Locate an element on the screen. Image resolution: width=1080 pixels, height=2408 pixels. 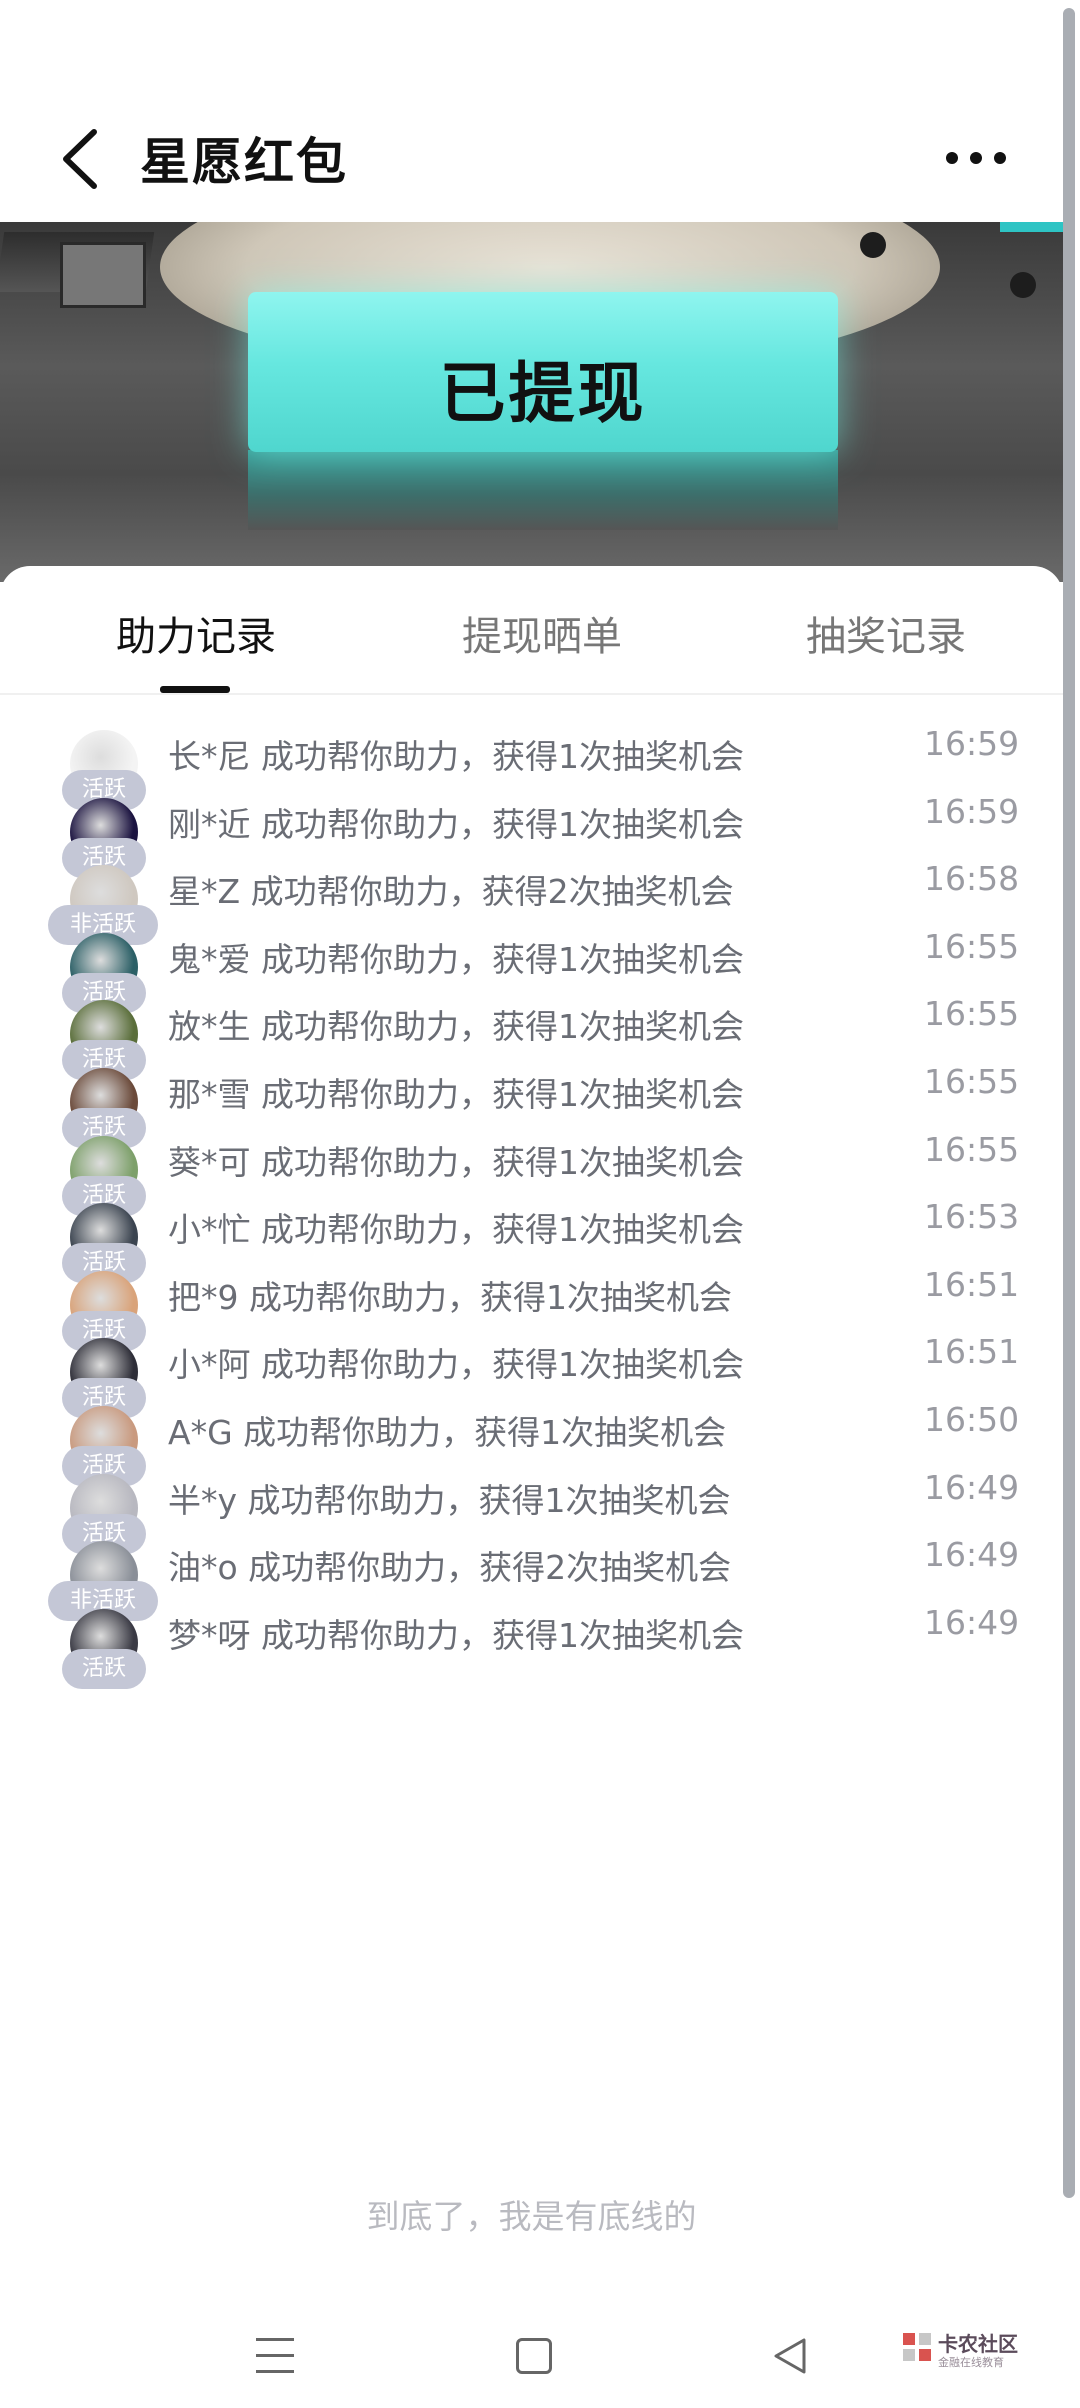
stamp-base is located at coordinates (543, 490).